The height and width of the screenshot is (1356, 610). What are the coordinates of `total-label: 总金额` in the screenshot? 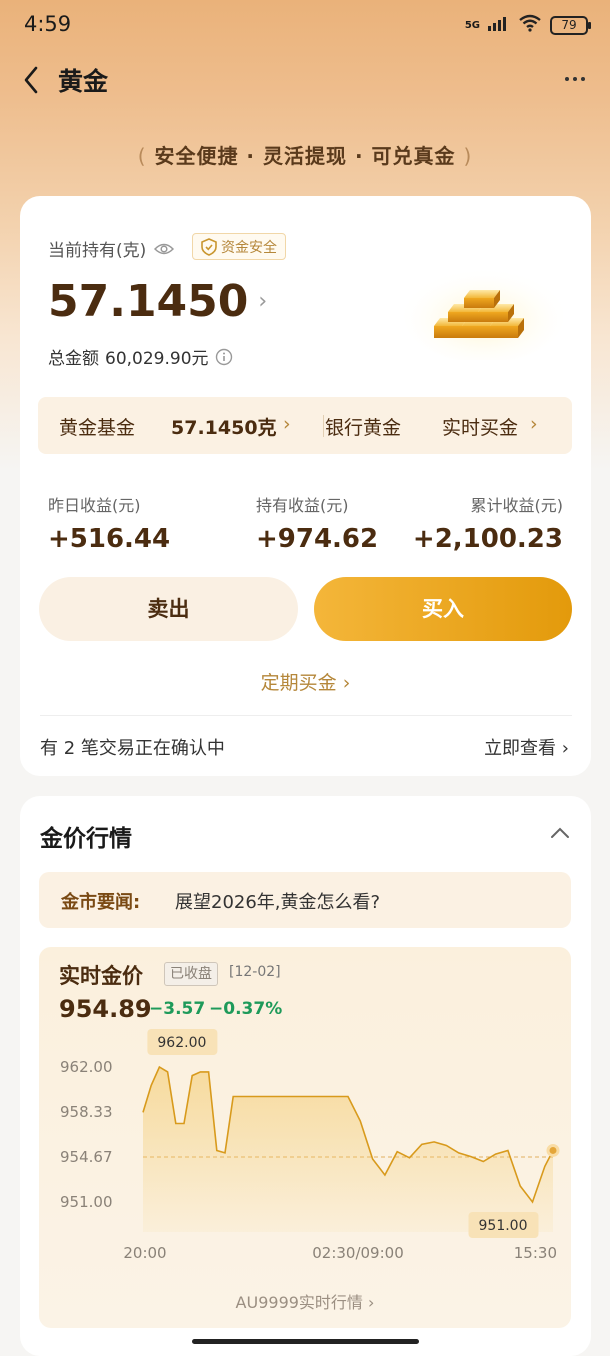 It's located at (73, 359).